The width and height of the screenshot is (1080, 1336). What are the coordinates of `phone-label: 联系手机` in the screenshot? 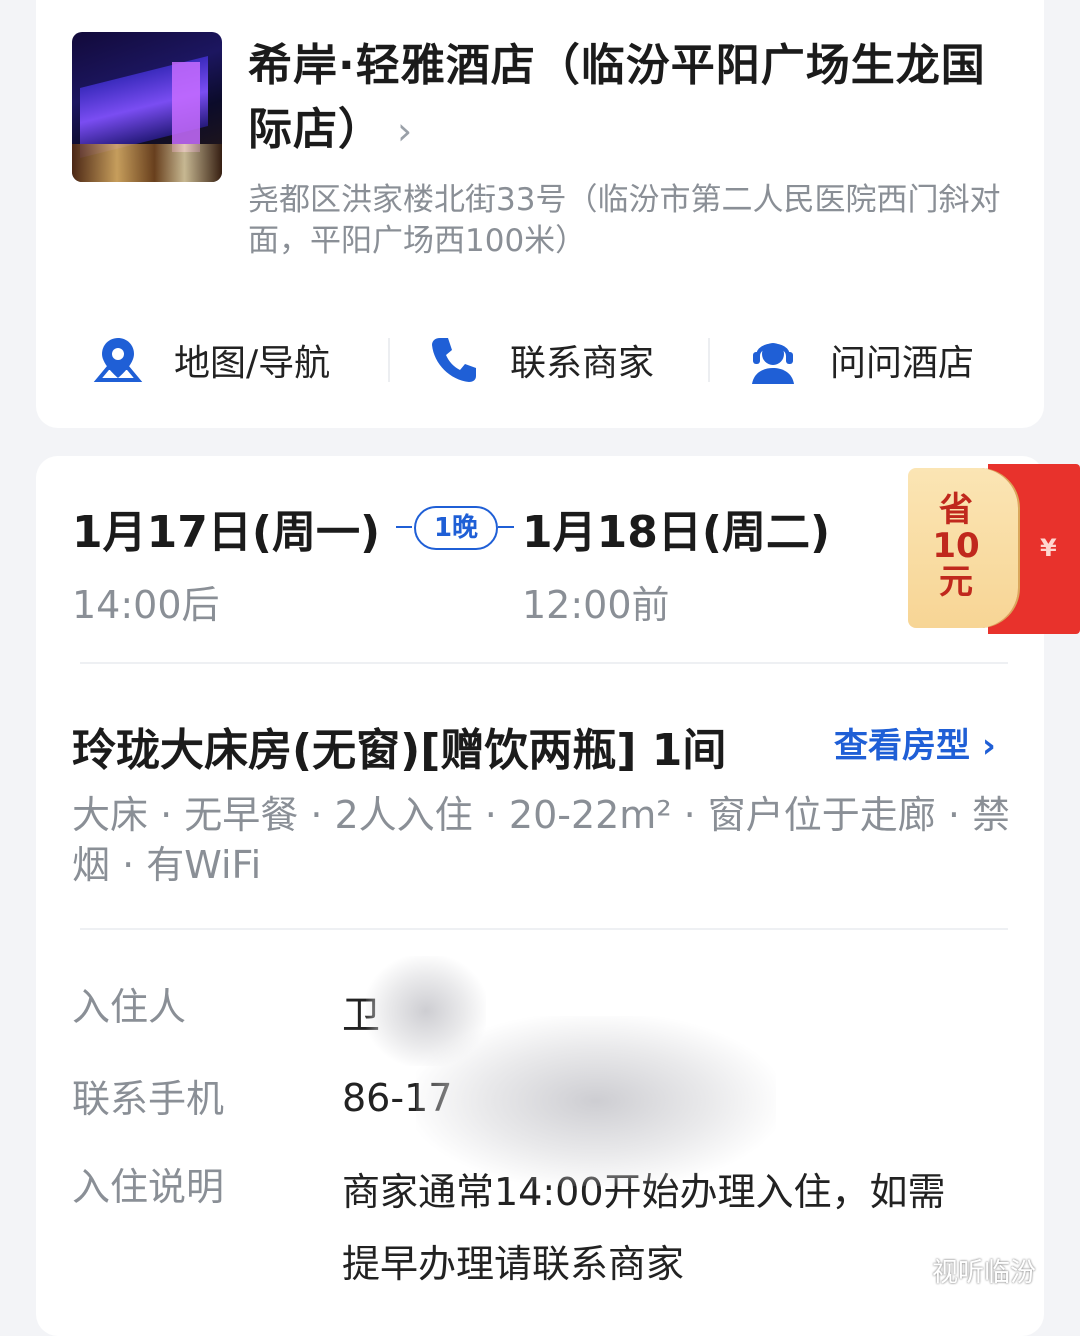 It's located at (148, 1099).